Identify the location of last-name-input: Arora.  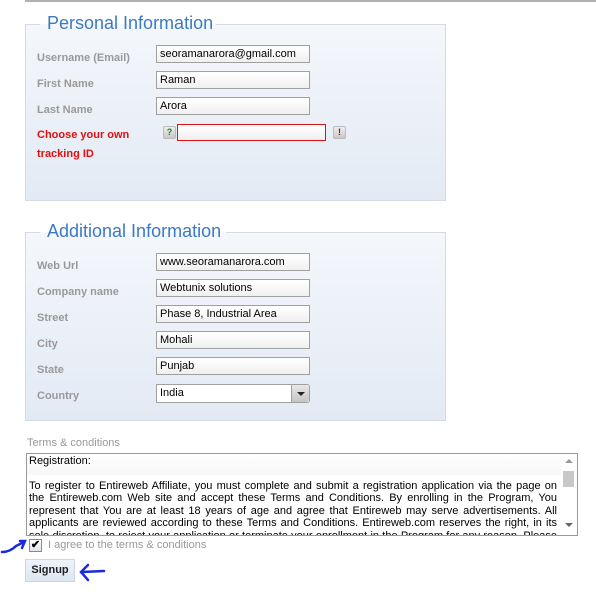
(233, 106).